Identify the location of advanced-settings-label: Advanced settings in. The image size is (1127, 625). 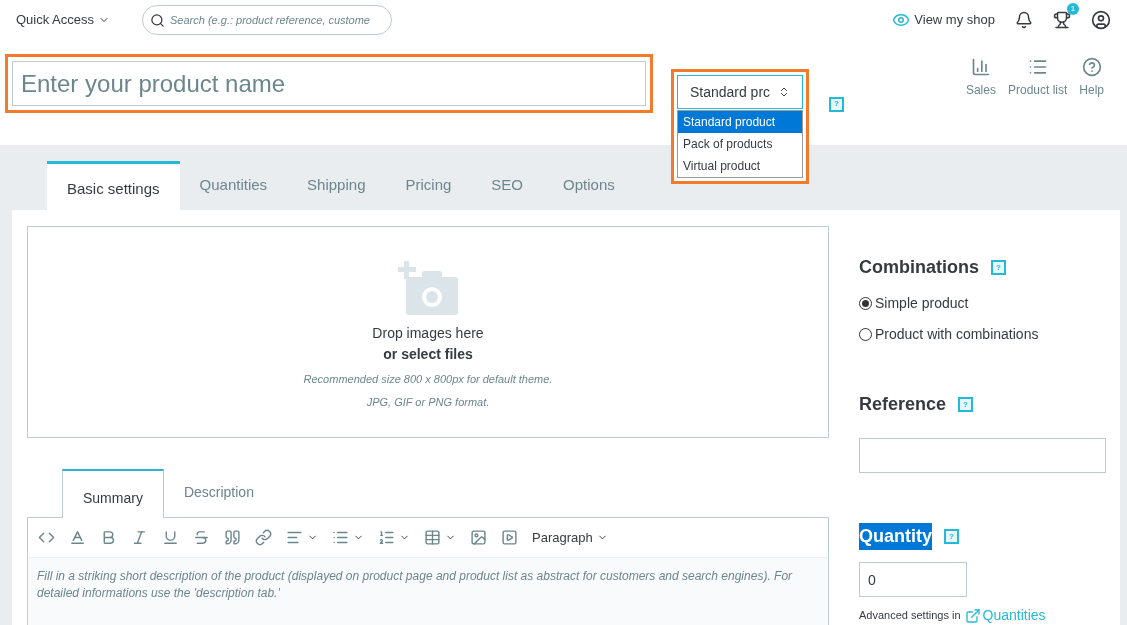
(910, 616).